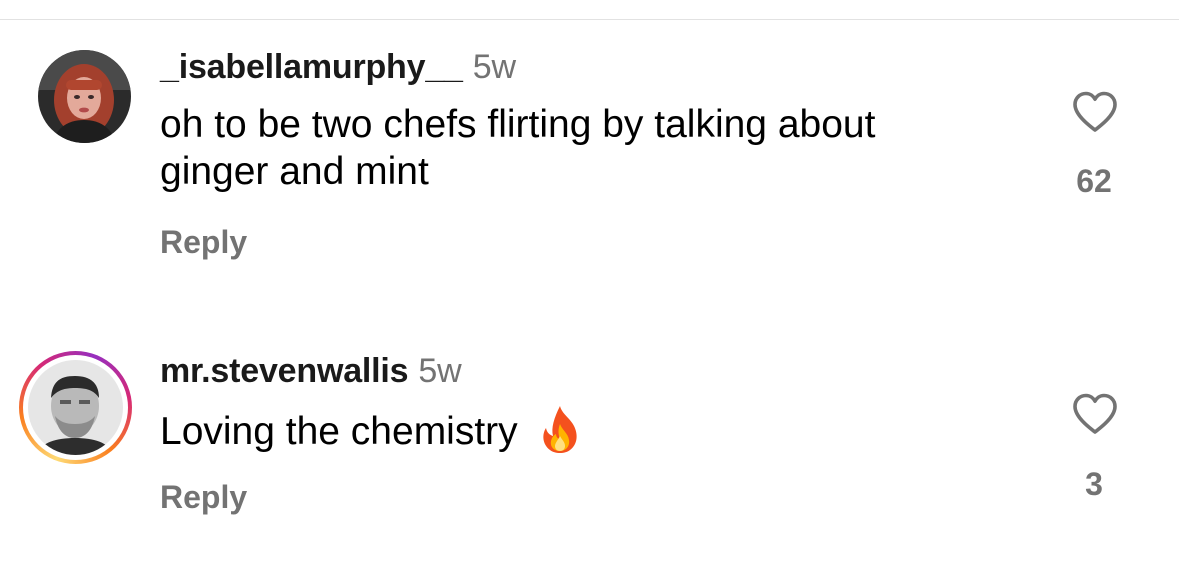 The width and height of the screenshot is (1179, 572). Describe the element at coordinates (284, 371) in the screenshot. I see `username-text: mr.stevenwallis` at that location.